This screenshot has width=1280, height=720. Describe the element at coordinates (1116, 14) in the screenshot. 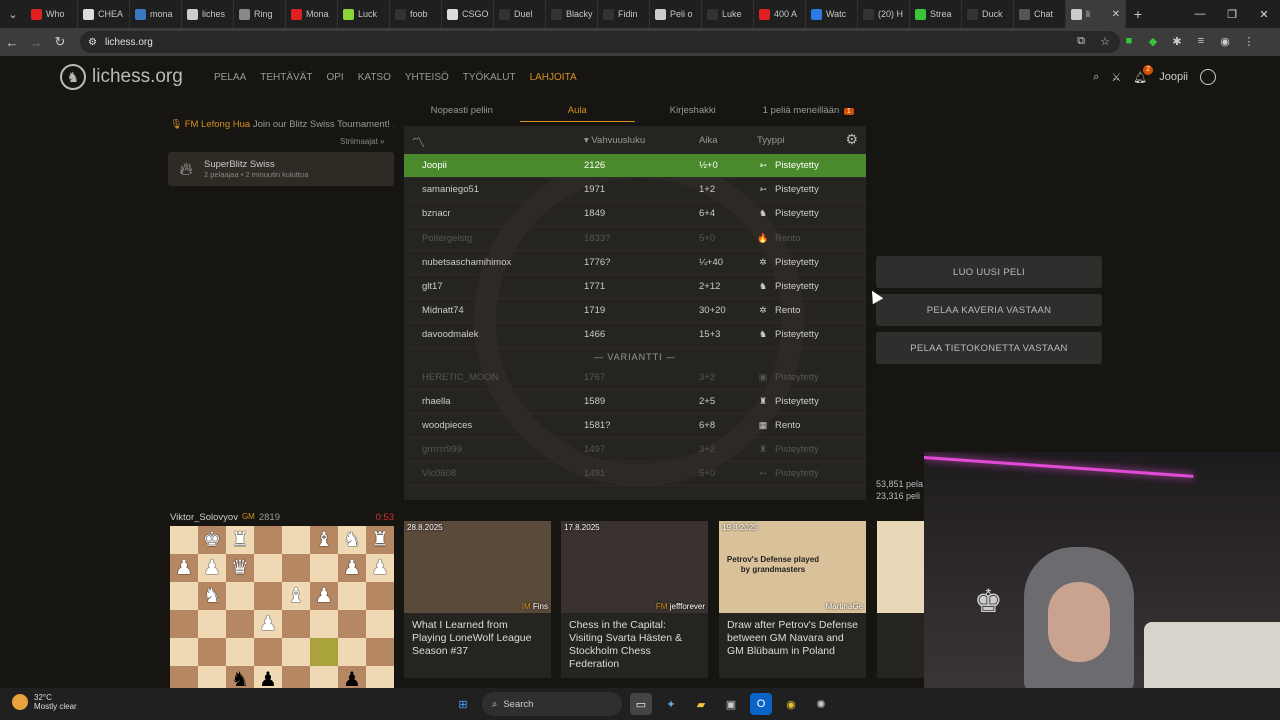

I see `tab-close-icon: ✕` at that location.